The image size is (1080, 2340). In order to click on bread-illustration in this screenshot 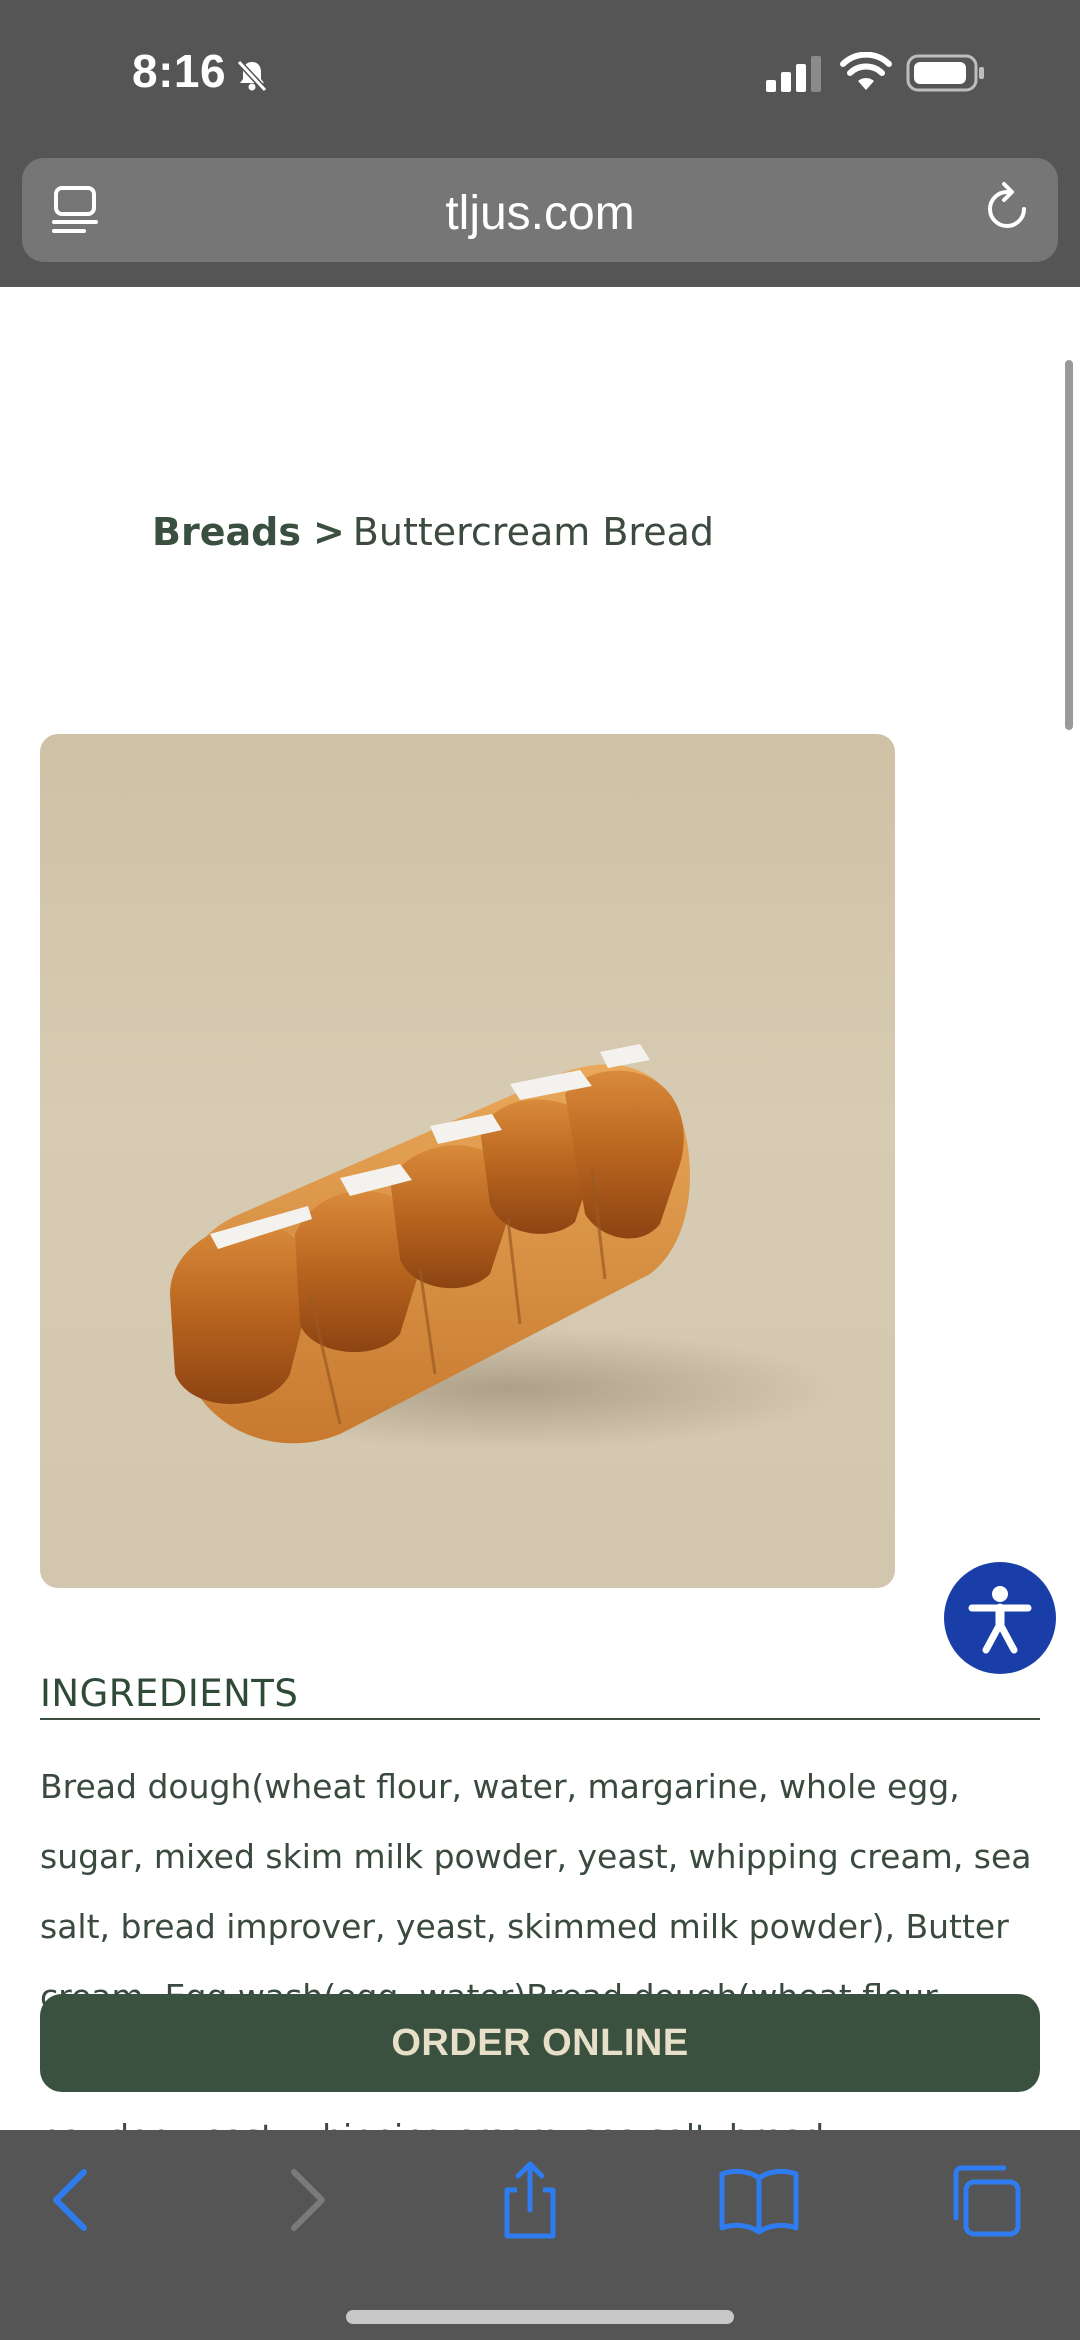, I will do `click(505, 1246)`.